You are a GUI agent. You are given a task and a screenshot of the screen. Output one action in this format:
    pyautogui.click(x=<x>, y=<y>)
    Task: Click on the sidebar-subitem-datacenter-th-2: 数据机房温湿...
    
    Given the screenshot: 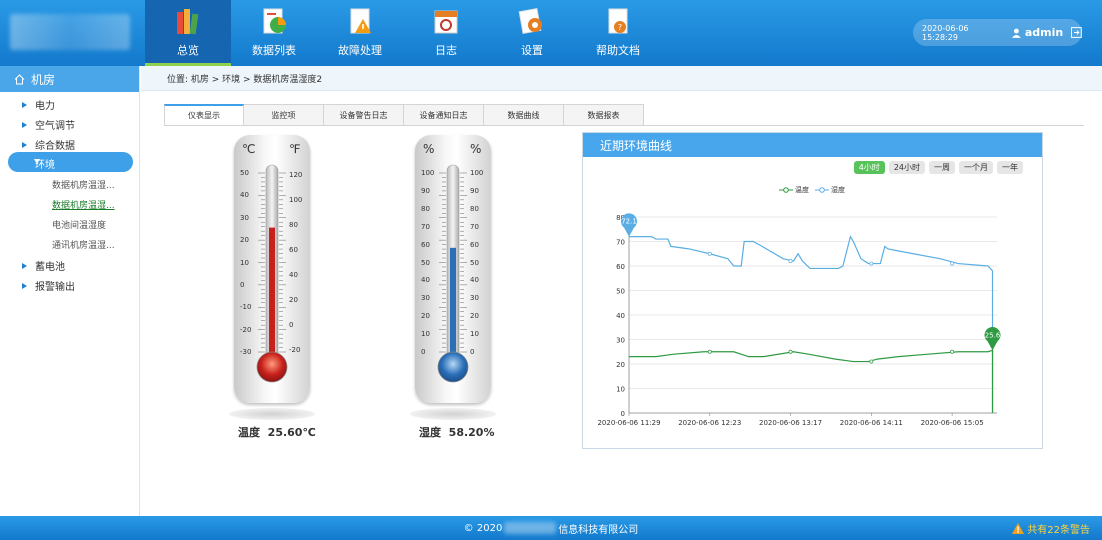 What is the action you would take?
    pyautogui.click(x=83, y=204)
    